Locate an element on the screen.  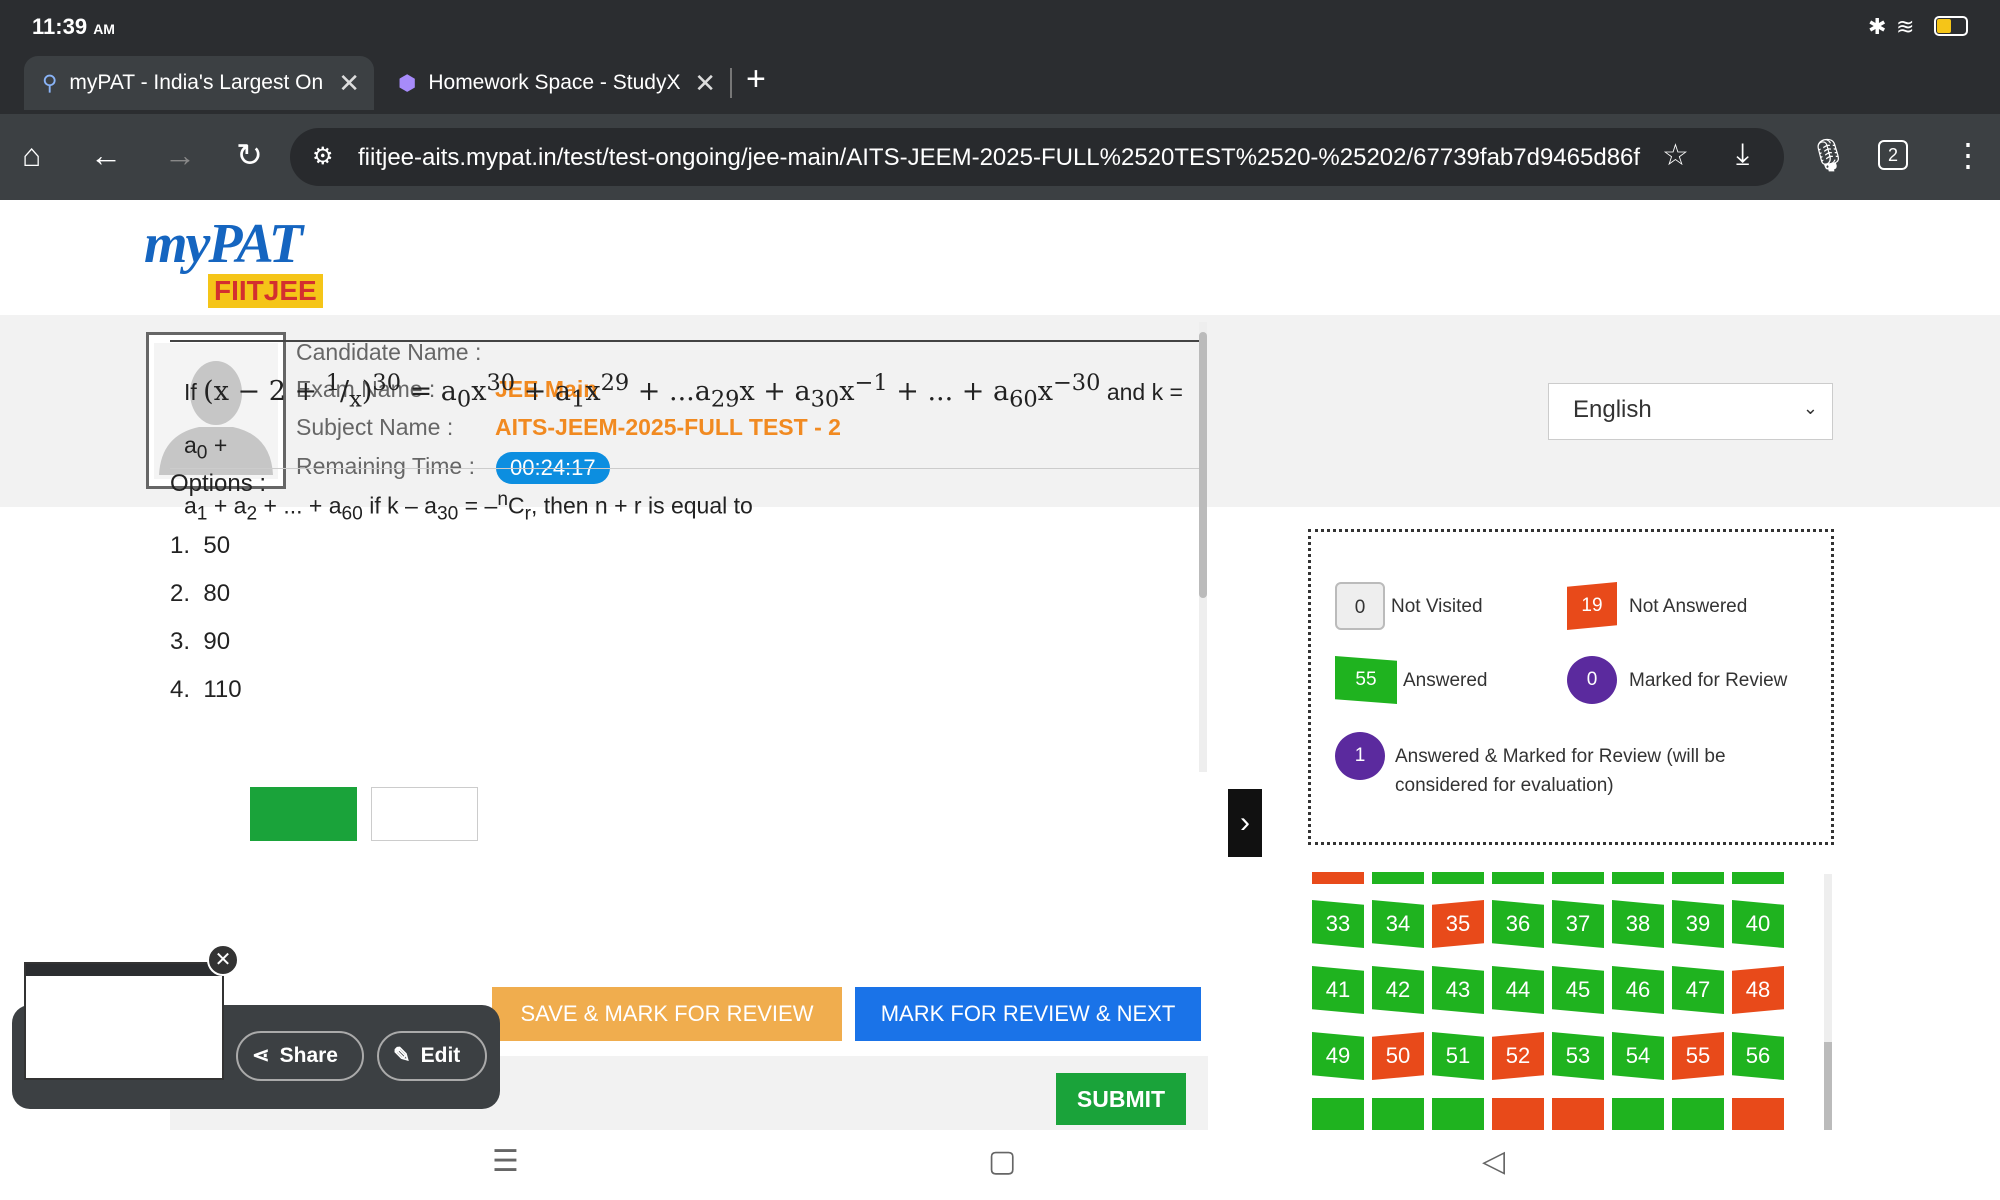
question-button-52: 52 is located at coordinates (1518, 1056).